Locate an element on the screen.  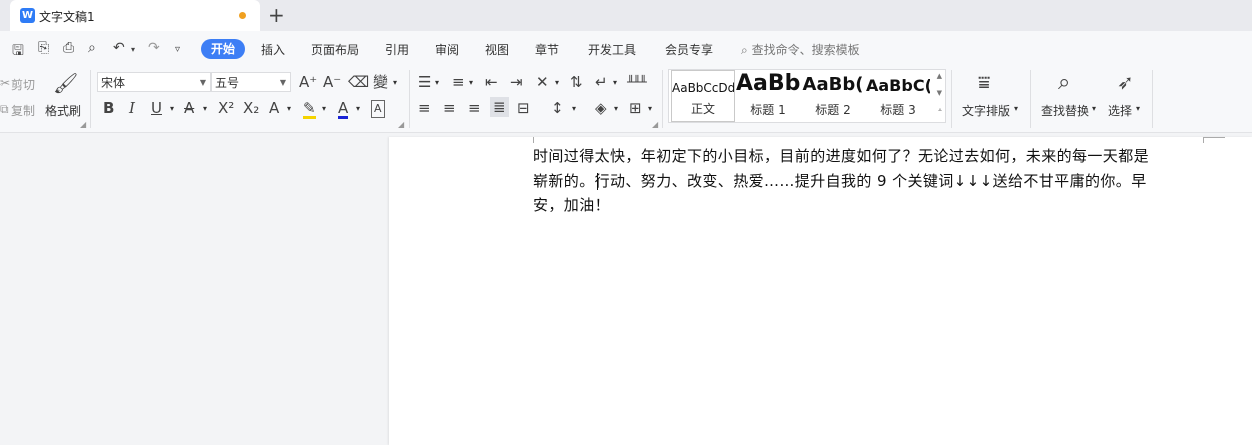
tab-developer: 开发工具 is located at coordinates (612, 49).